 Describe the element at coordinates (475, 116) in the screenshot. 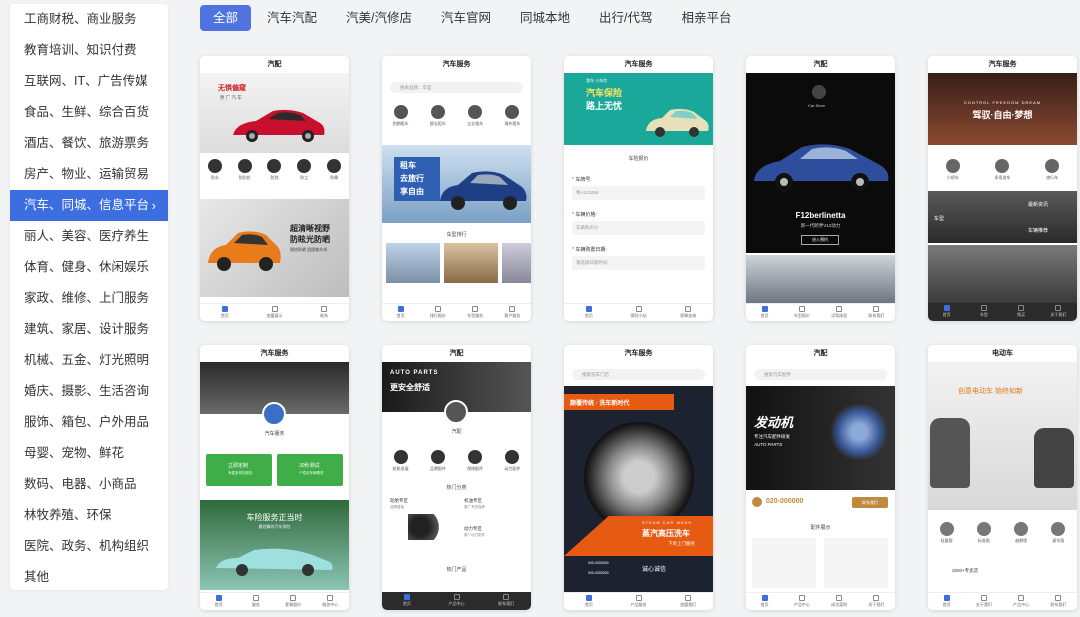

I see `feature-item: 企业租车` at that location.